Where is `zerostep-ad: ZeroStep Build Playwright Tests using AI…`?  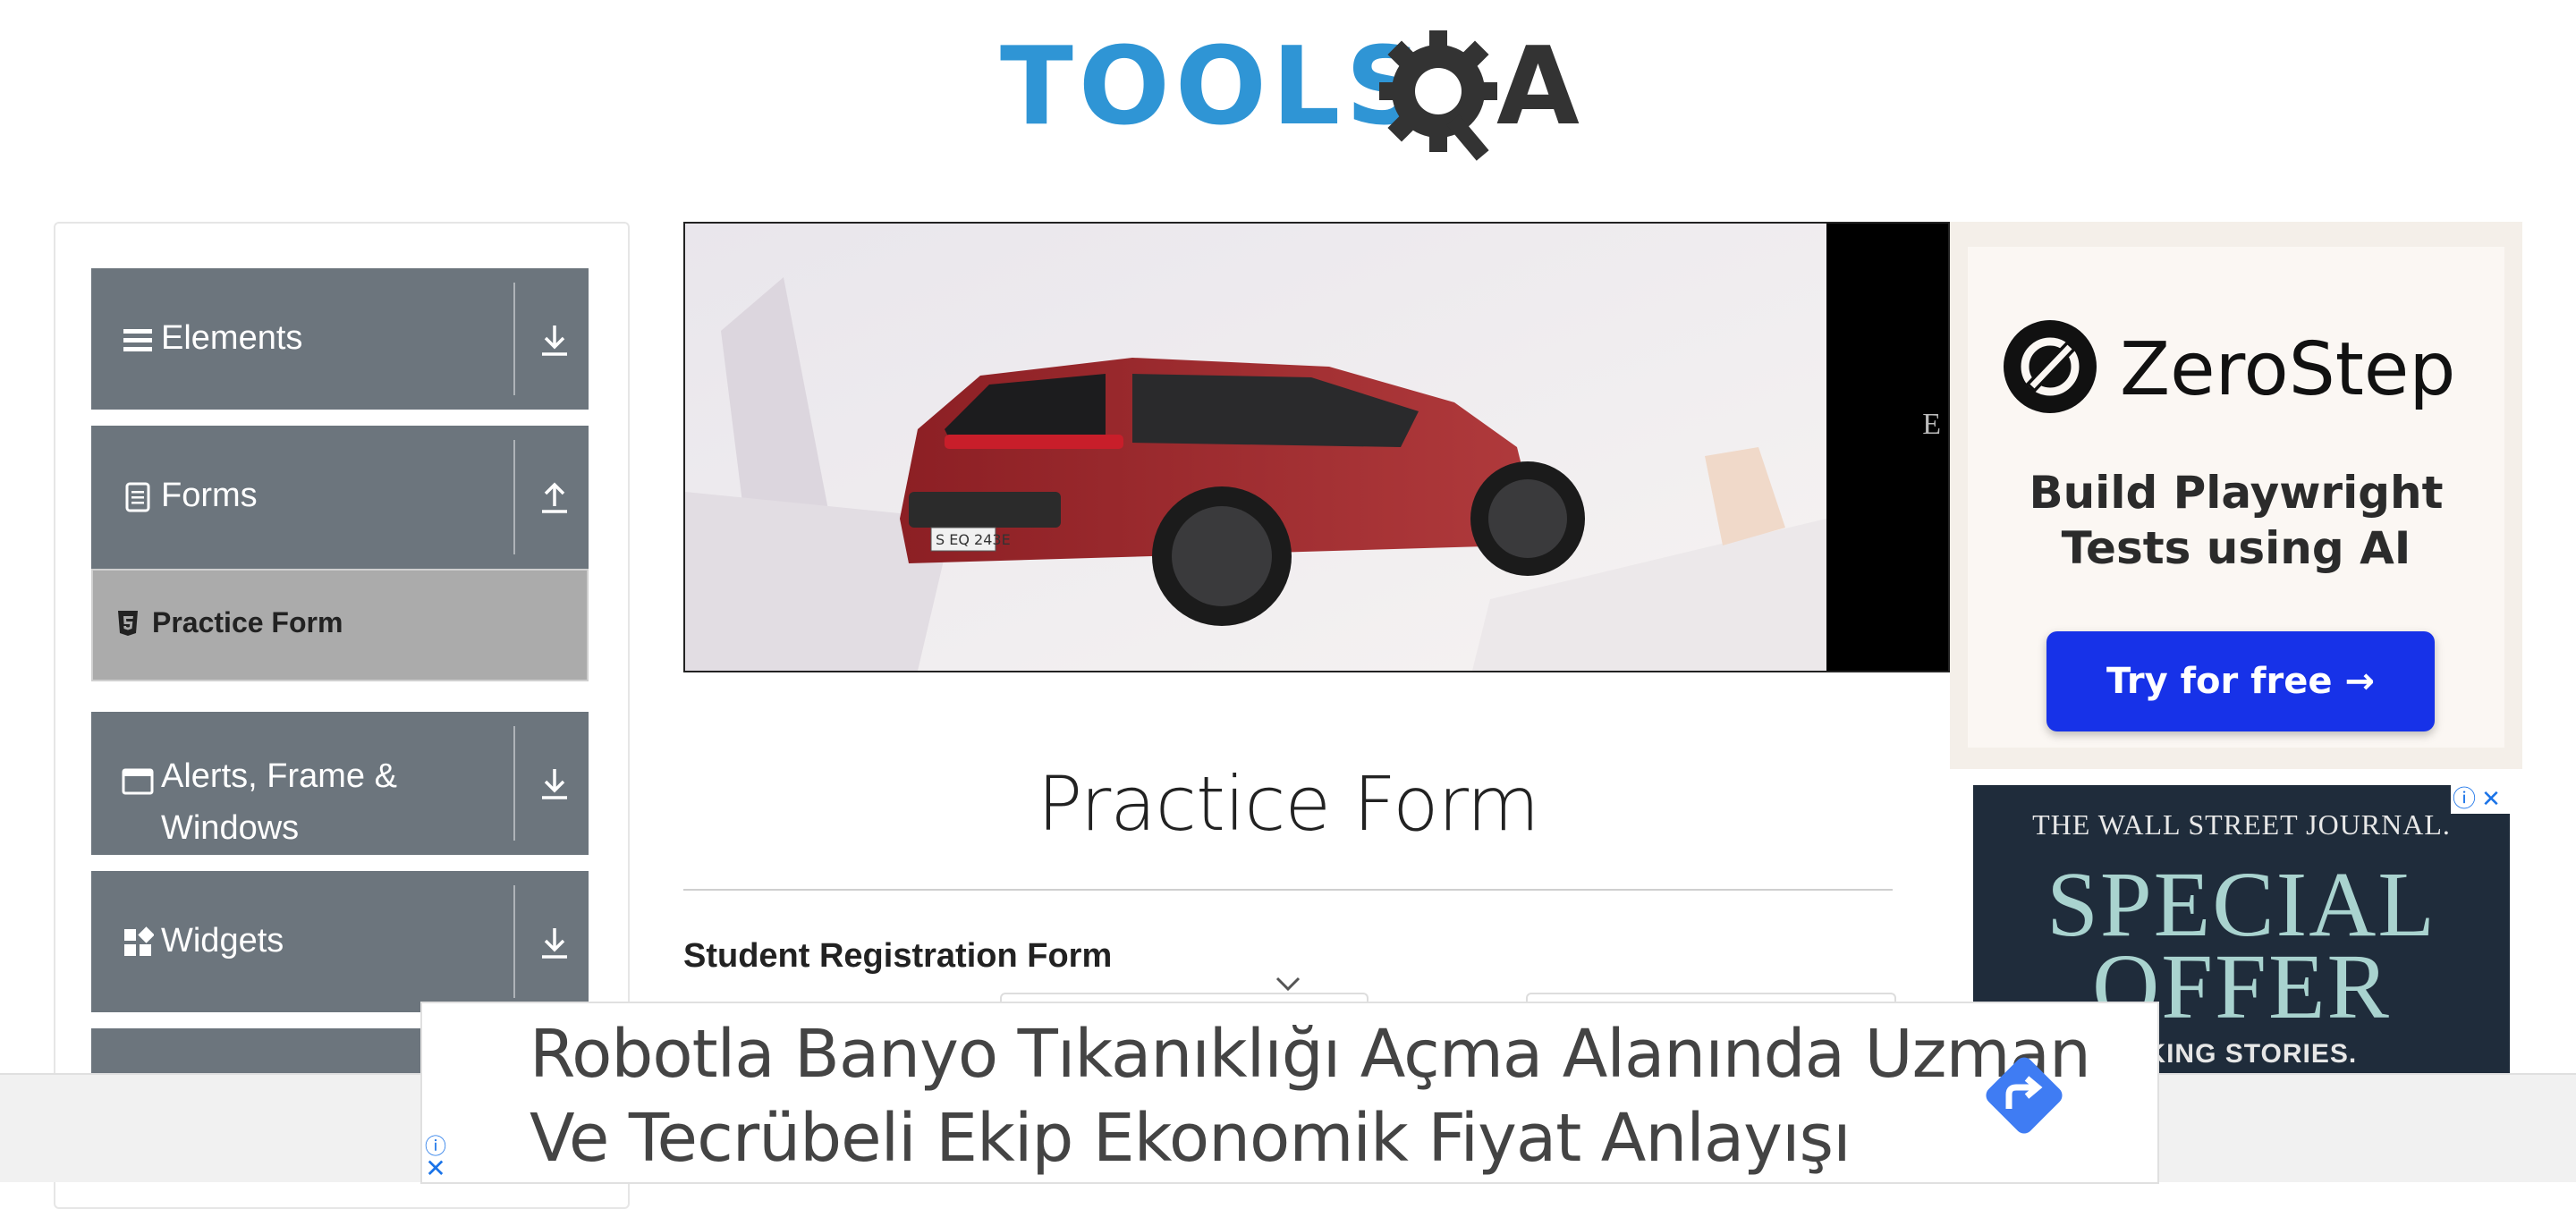 zerostep-ad: ZeroStep Build Playwright Tests using AI… is located at coordinates (2236, 495).